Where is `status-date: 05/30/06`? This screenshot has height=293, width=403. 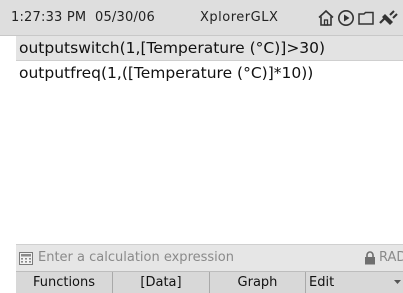
status-date: 05/30/06 is located at coordinates (124, 17).